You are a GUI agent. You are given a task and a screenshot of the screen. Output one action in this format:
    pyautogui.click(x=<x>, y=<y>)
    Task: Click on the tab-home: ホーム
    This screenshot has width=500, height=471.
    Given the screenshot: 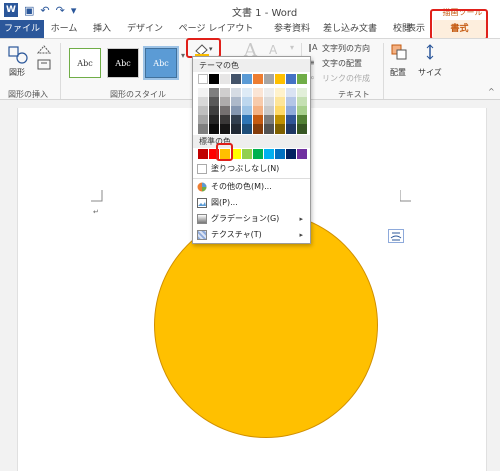 What is the action you would take?
    pyautogui.click(x=64, y=29)
    